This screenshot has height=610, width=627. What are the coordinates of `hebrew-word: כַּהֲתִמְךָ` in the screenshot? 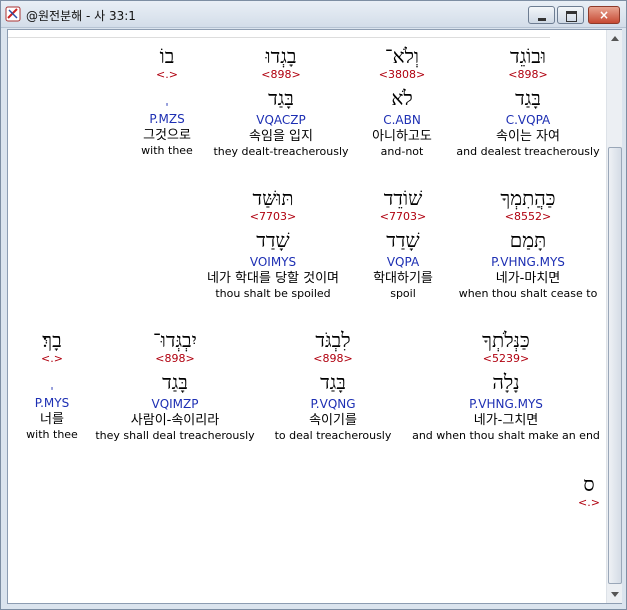 It's located at (528, 198).